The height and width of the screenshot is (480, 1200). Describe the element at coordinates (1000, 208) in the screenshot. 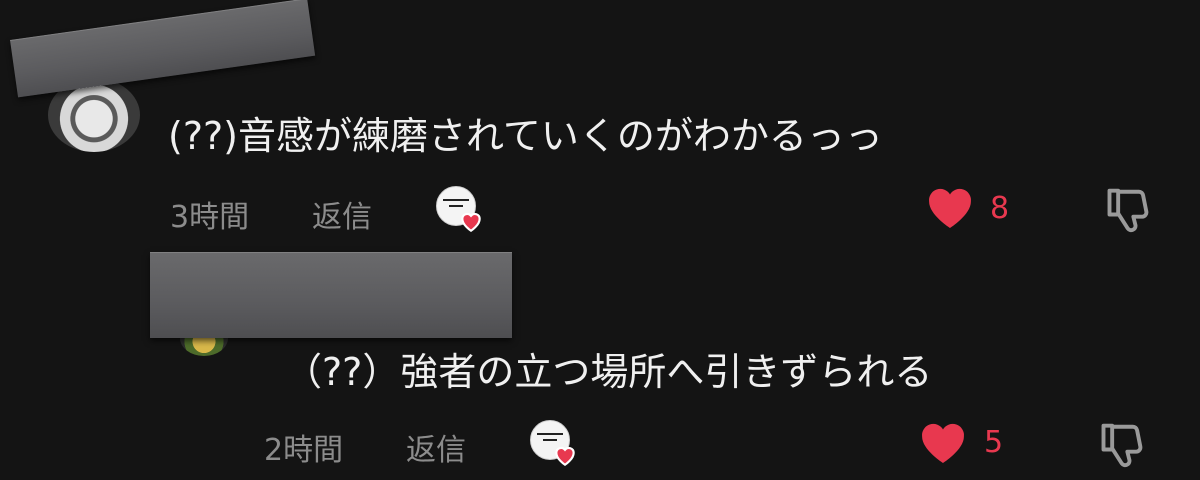

I see `like-count: 8` at that location.